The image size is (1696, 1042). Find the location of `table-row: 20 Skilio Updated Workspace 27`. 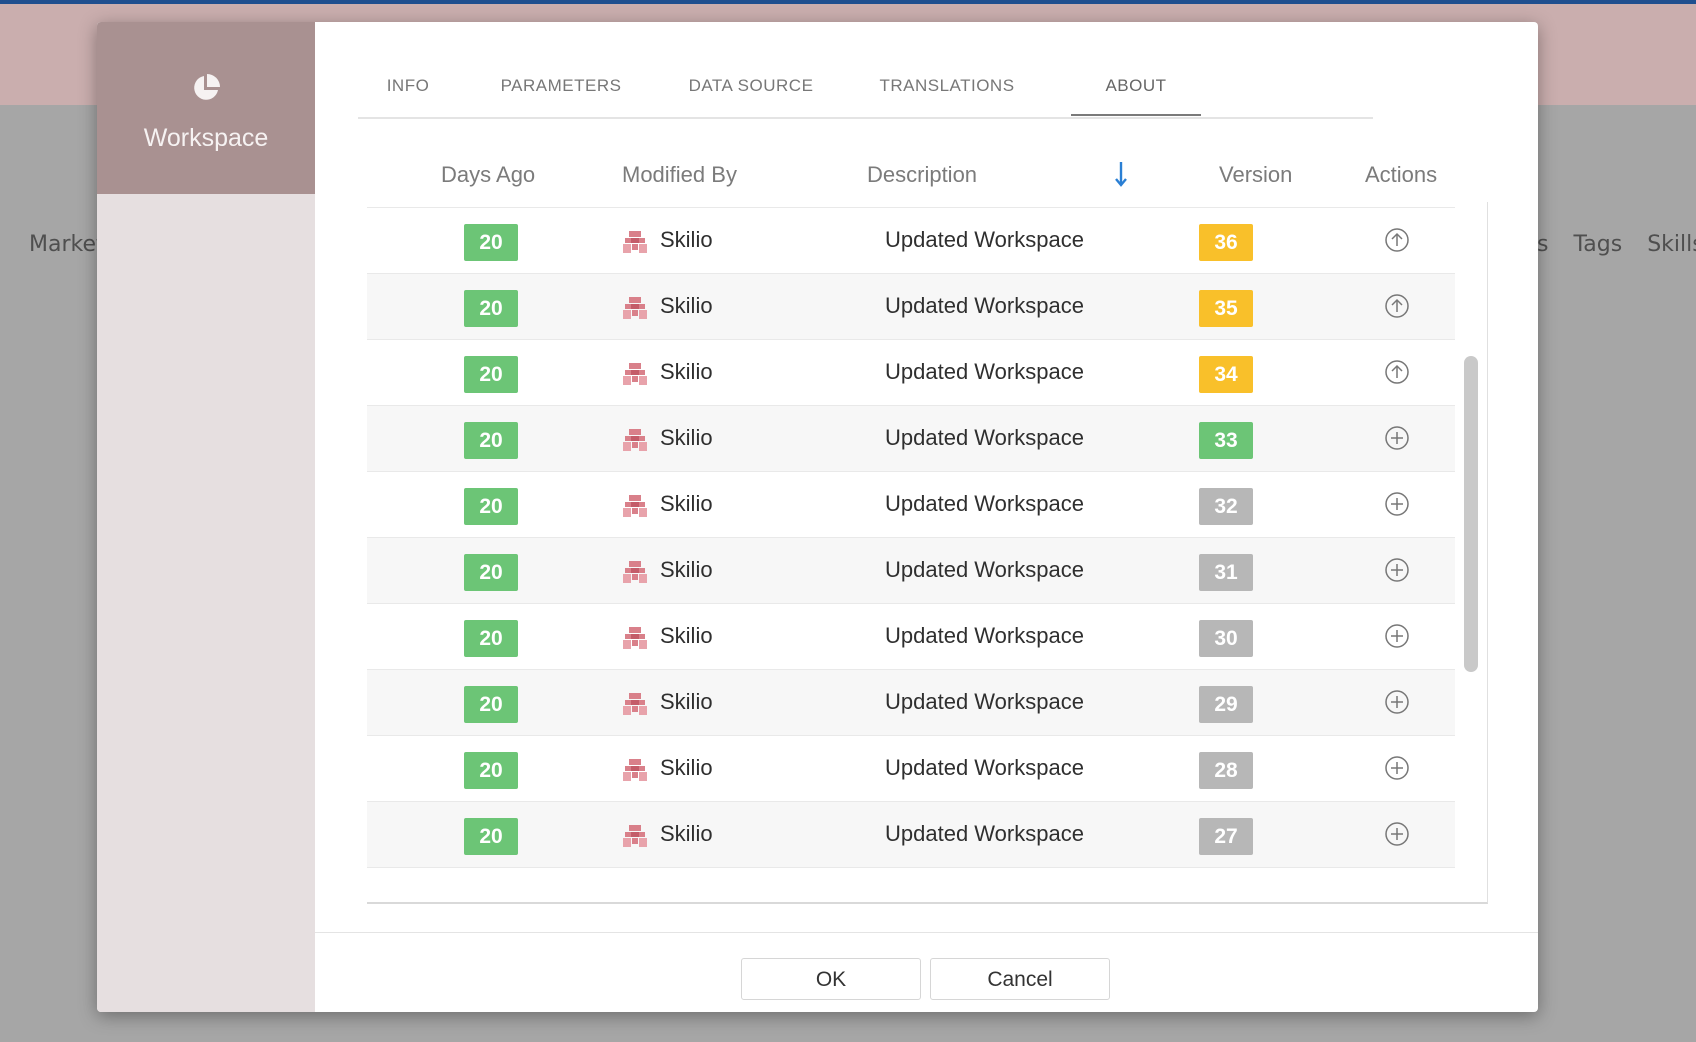

table-row: 20 Skilio Updated Workspace 27 is located at coordinates (912, 835).